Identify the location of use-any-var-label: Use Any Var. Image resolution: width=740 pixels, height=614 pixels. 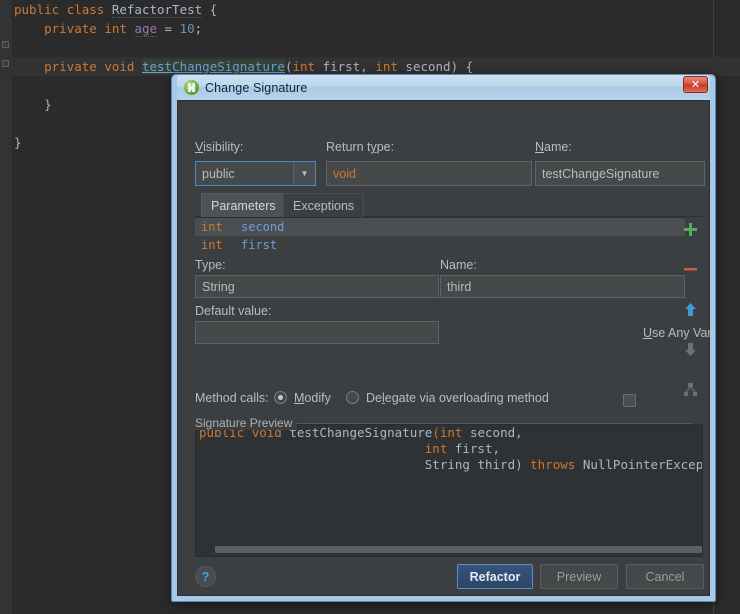
(677, 333).